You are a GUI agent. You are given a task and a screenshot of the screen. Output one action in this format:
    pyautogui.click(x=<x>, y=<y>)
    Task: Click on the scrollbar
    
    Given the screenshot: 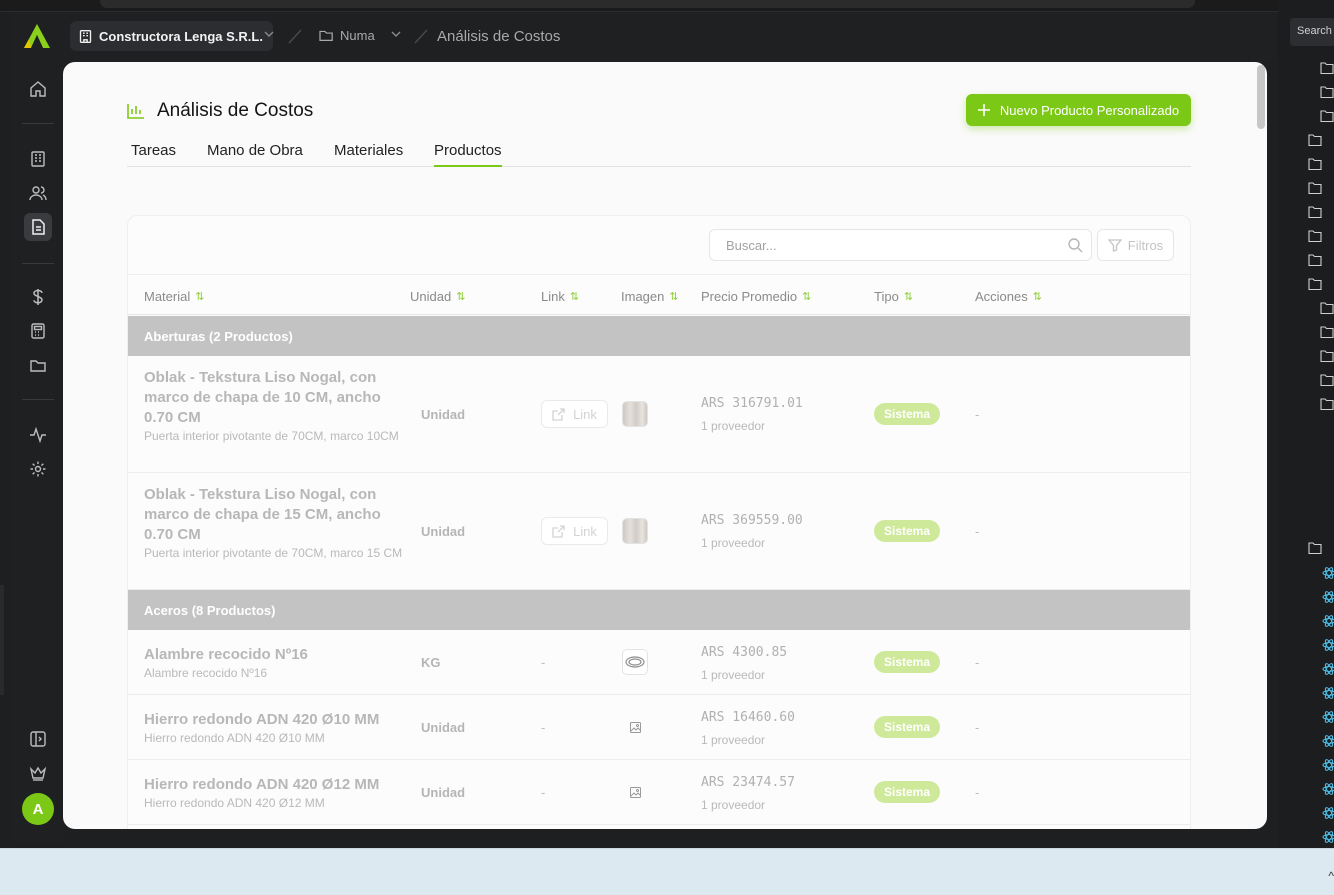 What is the action you would take?
    pyautogui.click(x=1261, y=97)
    